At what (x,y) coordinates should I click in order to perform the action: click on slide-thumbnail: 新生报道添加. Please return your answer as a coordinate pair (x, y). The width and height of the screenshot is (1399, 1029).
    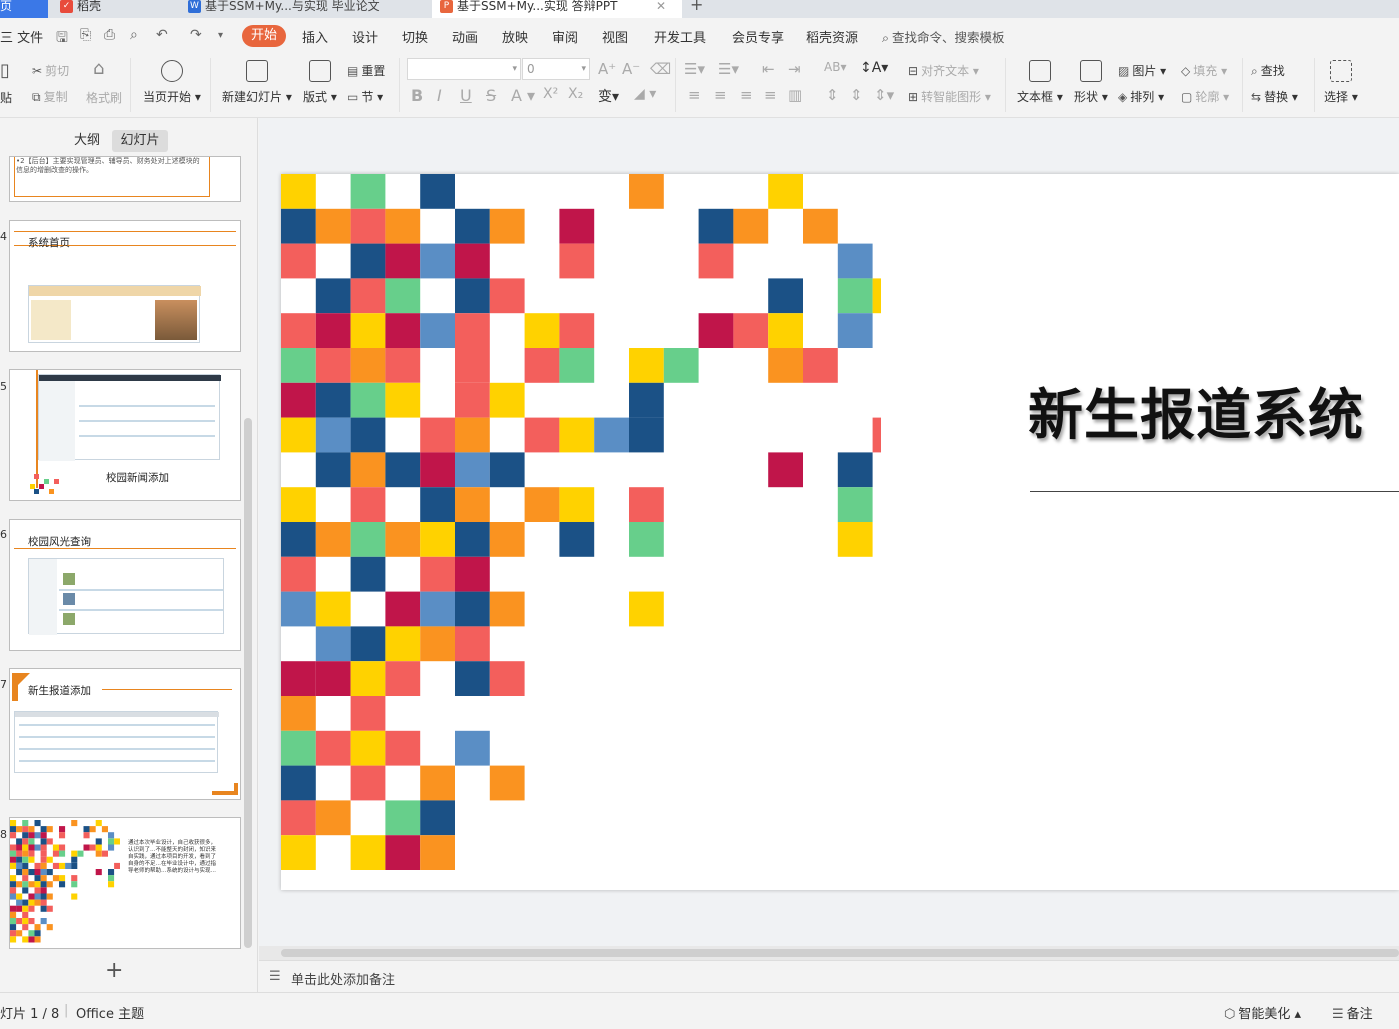
    Looking at the image, I should click on (125, 734).